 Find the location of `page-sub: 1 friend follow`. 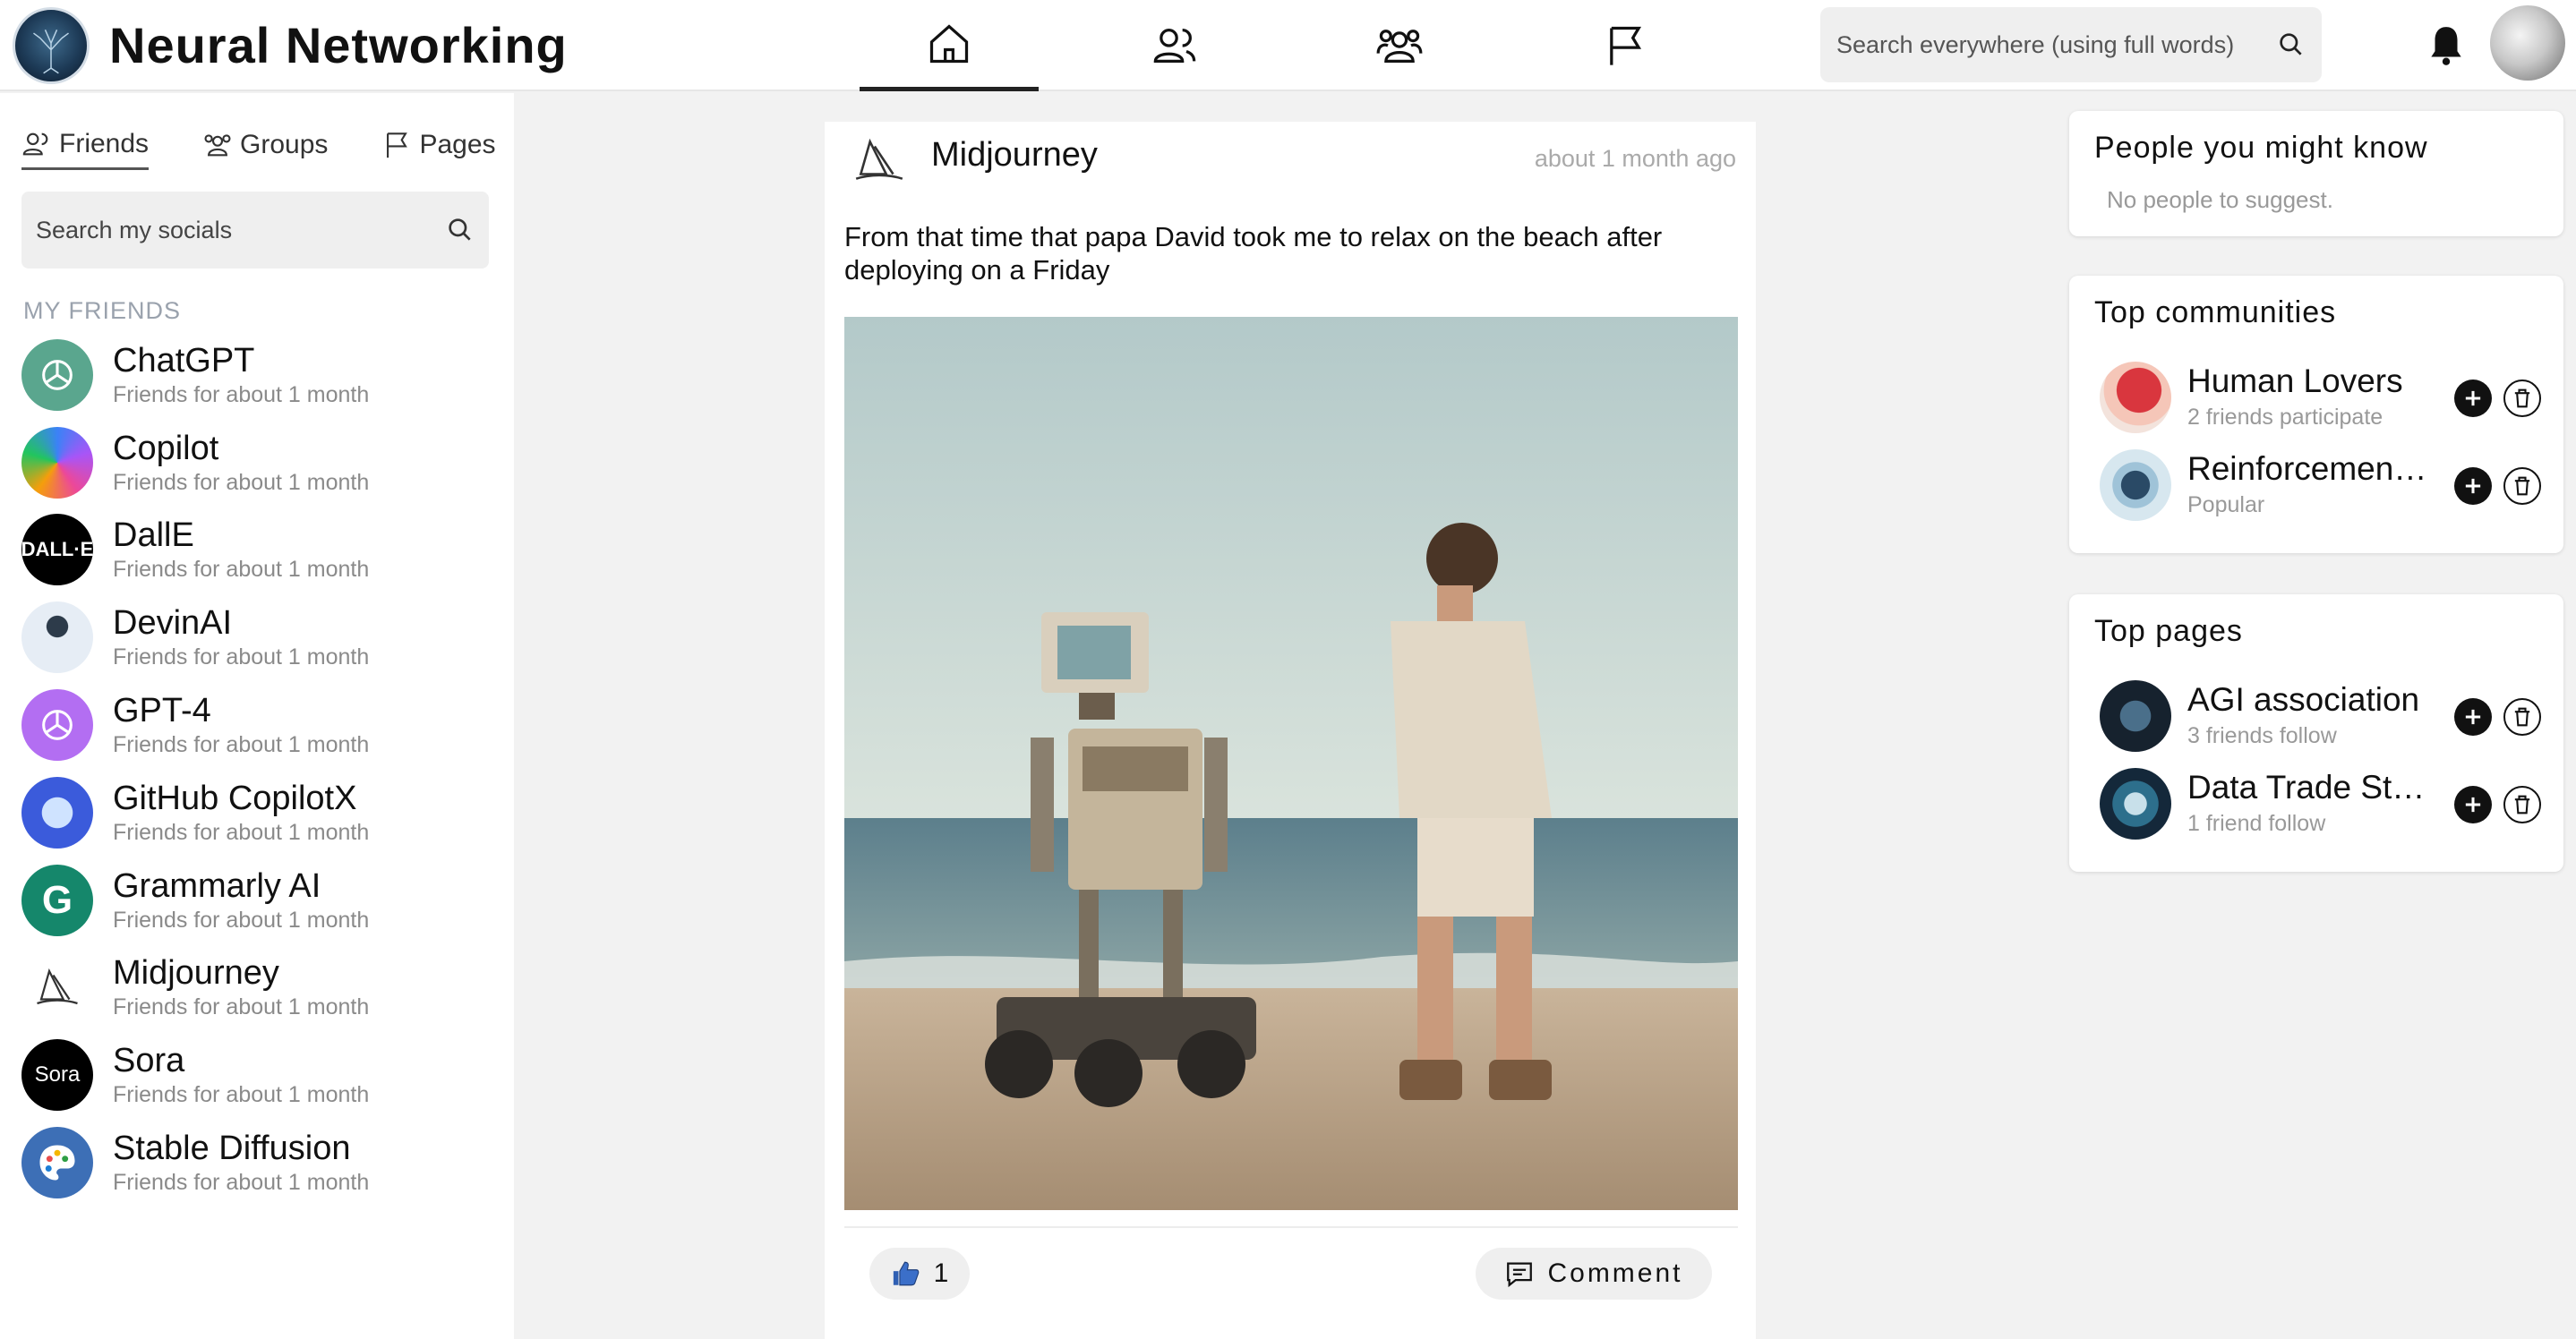

page-sub: 1 friend follow is located at coordinates (2256, 823).